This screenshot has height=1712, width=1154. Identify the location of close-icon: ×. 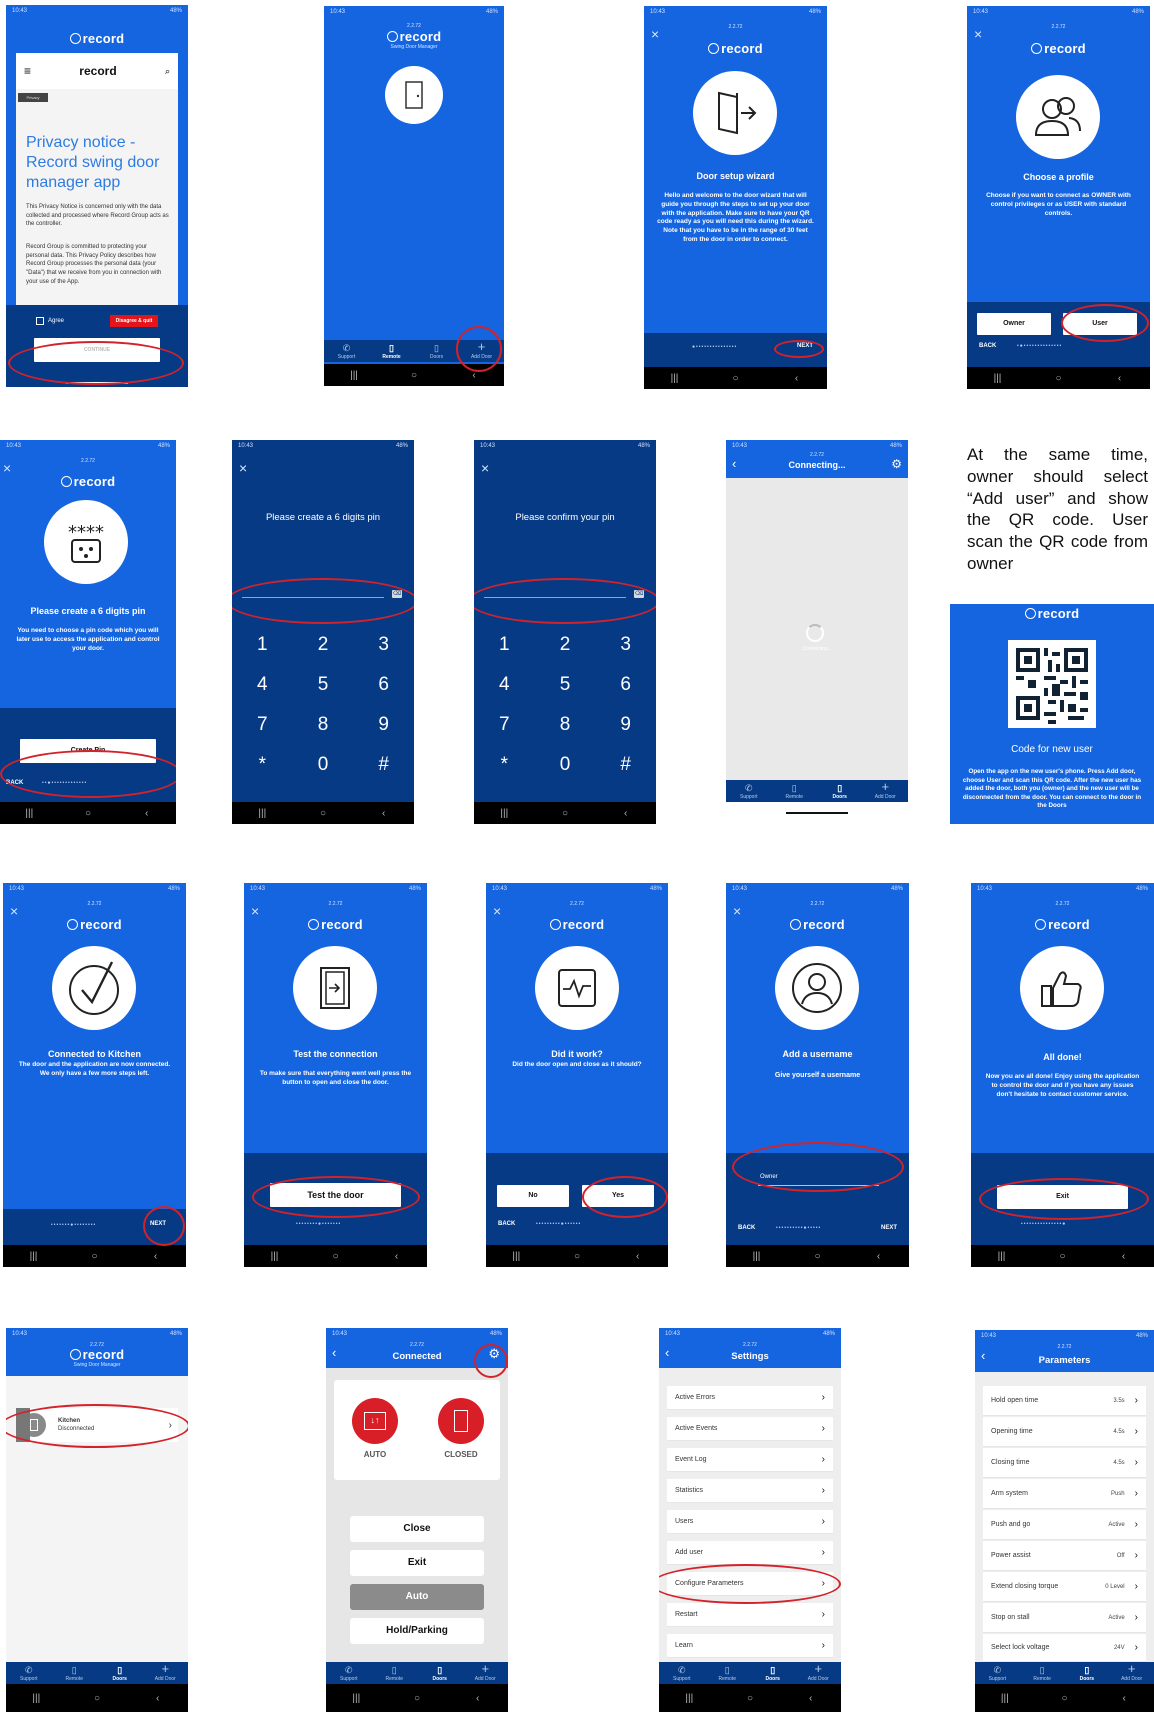
(485, 468).